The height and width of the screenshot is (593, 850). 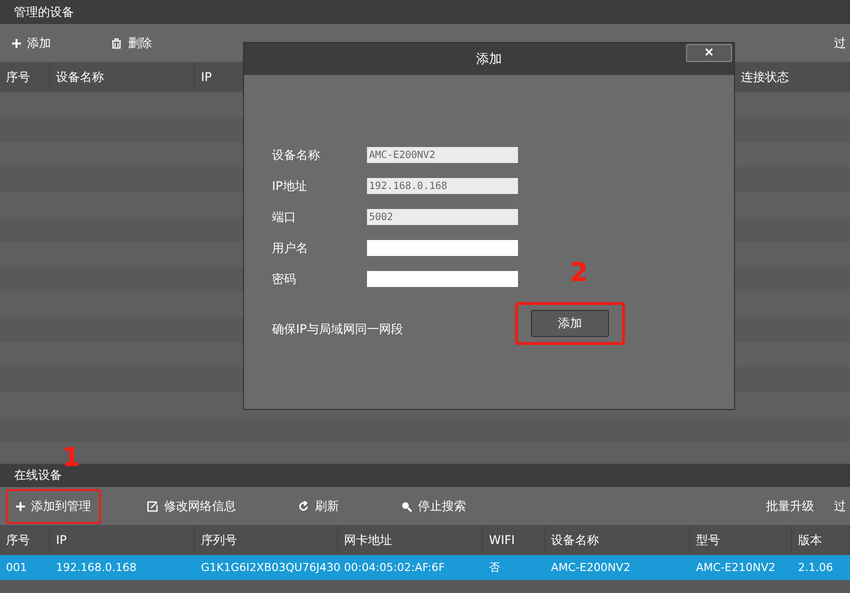 I want to click on table-cell-text: 否, so click(x=494, y=568).